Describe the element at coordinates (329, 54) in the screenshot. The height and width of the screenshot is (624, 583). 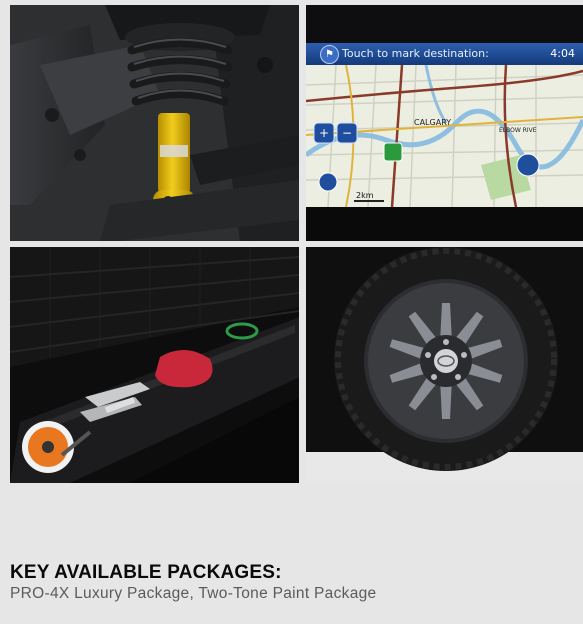
I see `destination-flag-icon: ⚑` at that location.